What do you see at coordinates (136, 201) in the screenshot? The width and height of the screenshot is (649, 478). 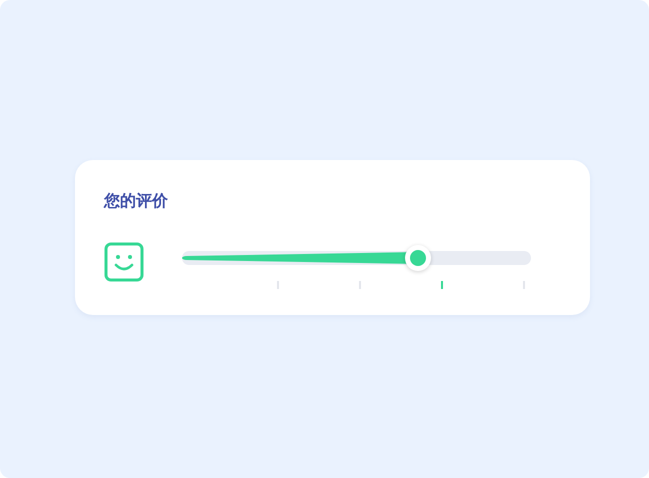 I see `card-title: 您的评价` at bounding box center [136, 201].